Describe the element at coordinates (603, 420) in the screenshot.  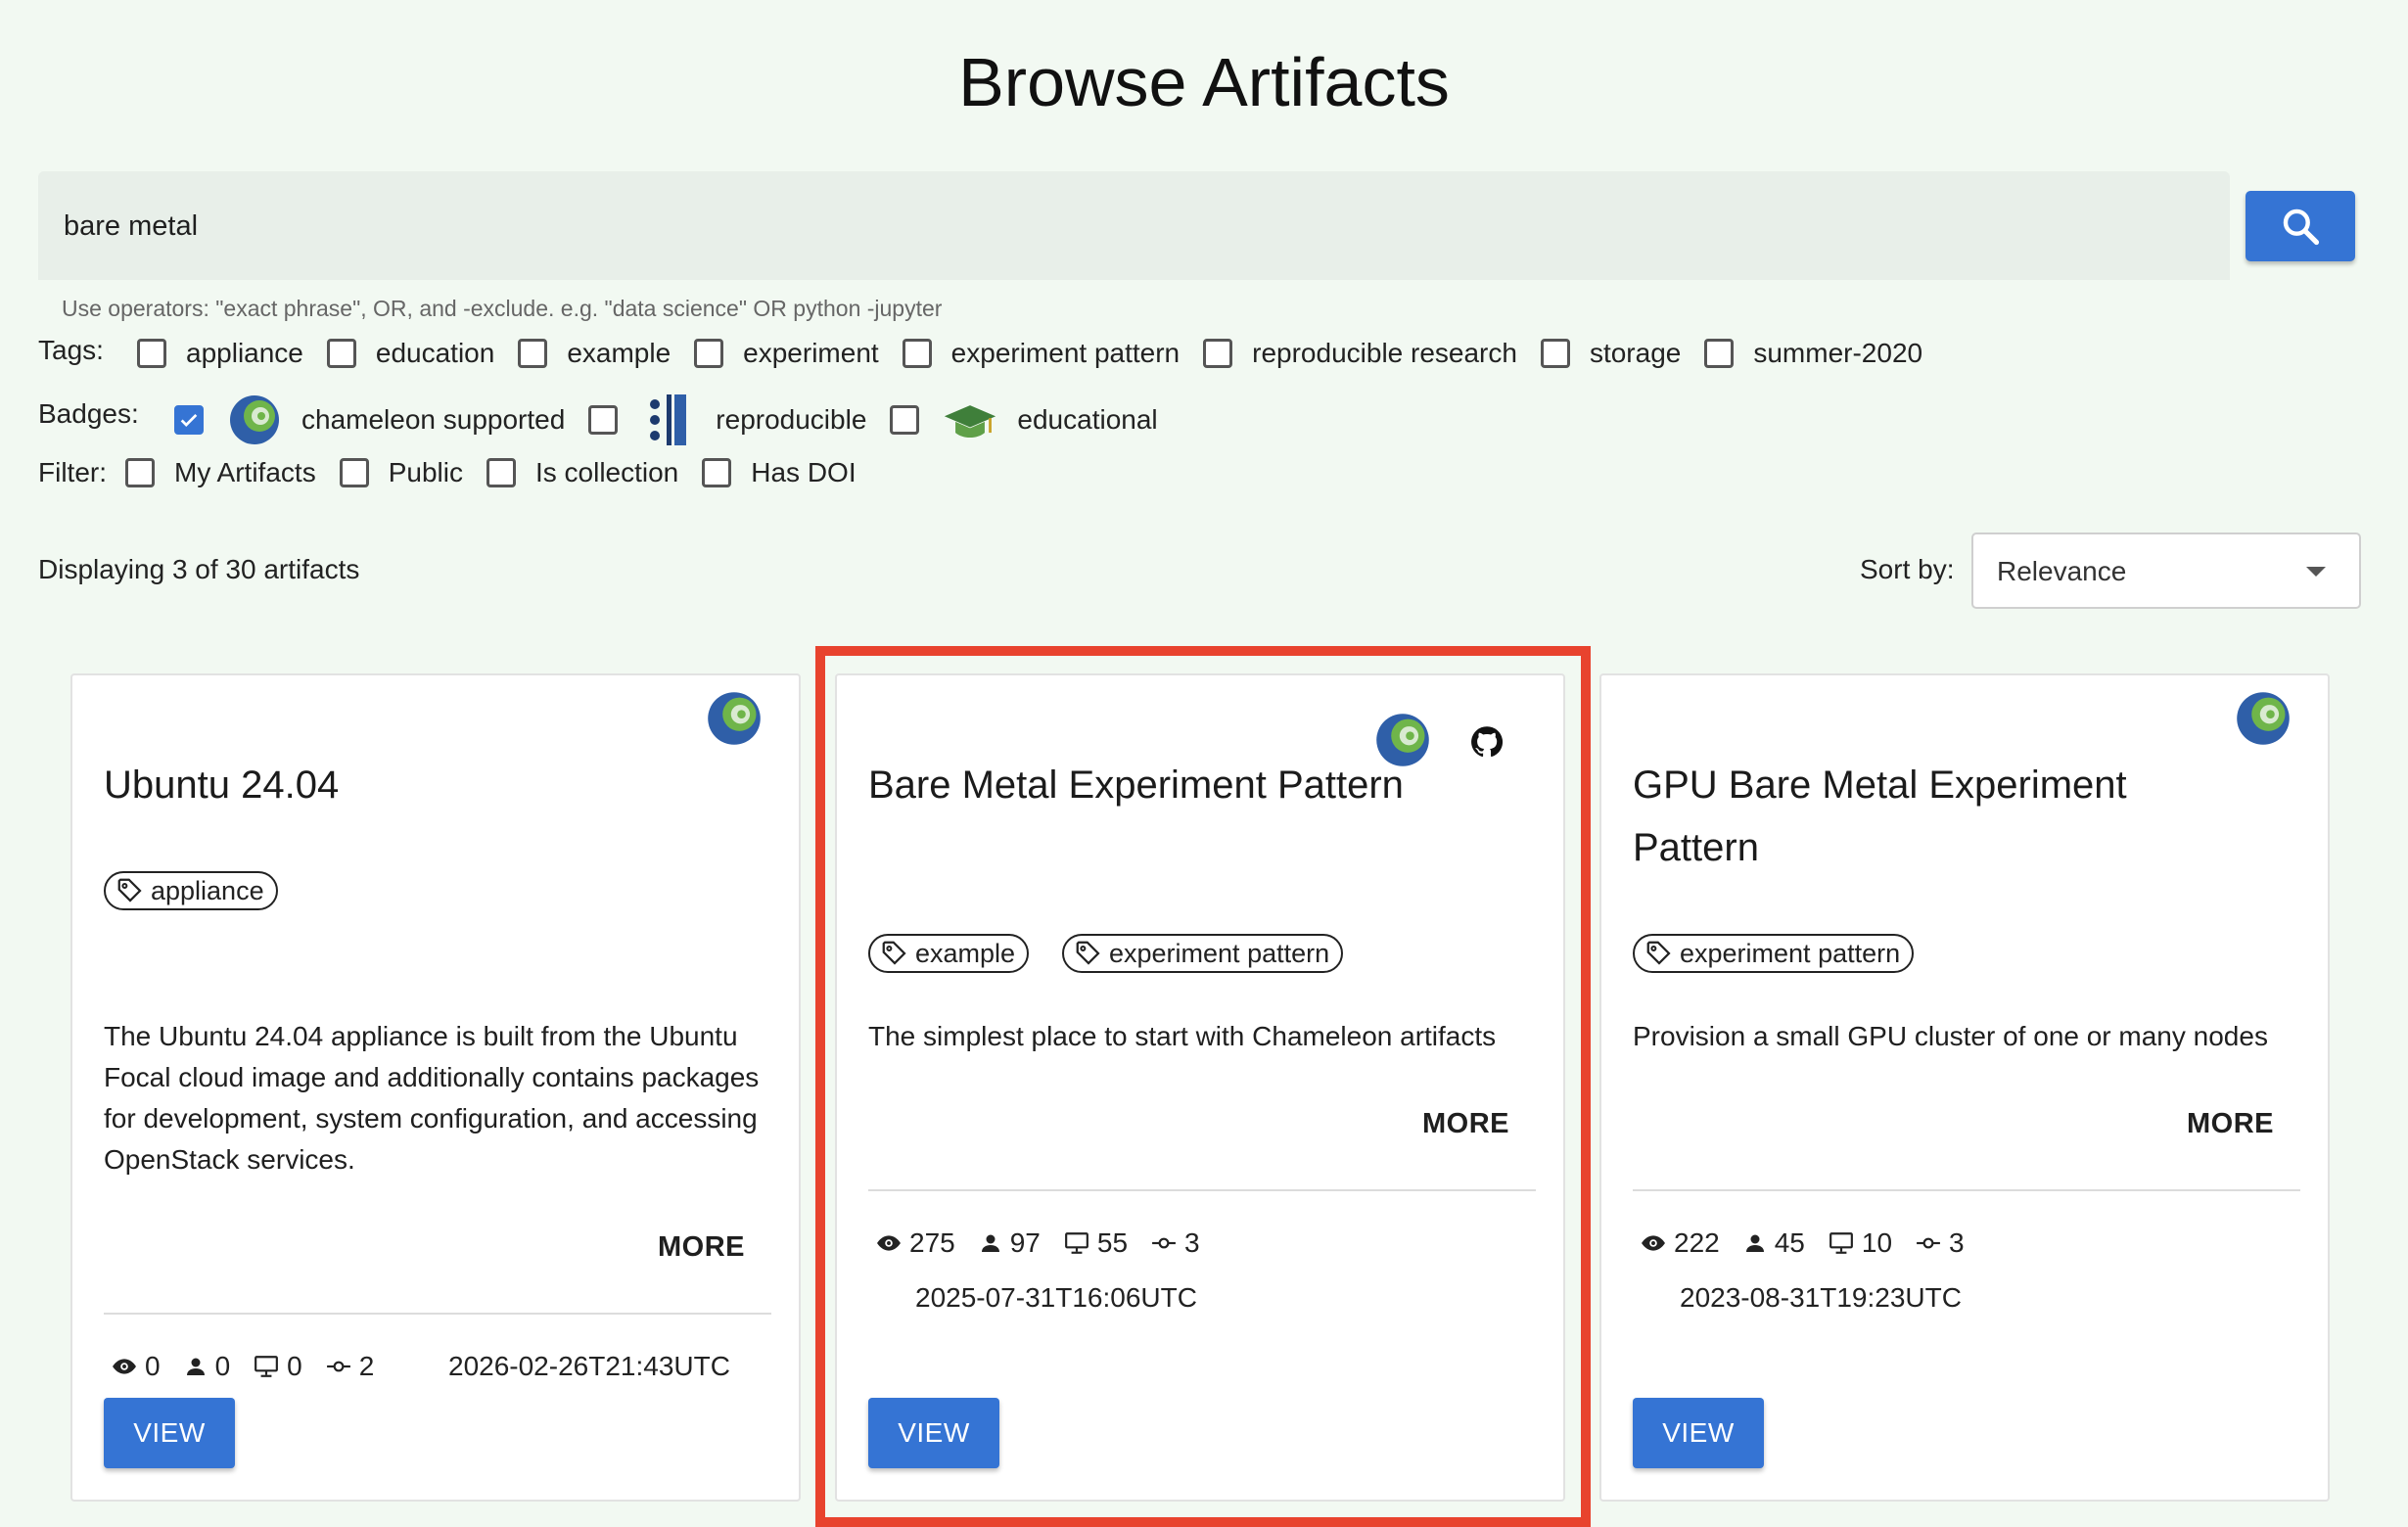
I see `badge-checkbox-reproducible` at that location.